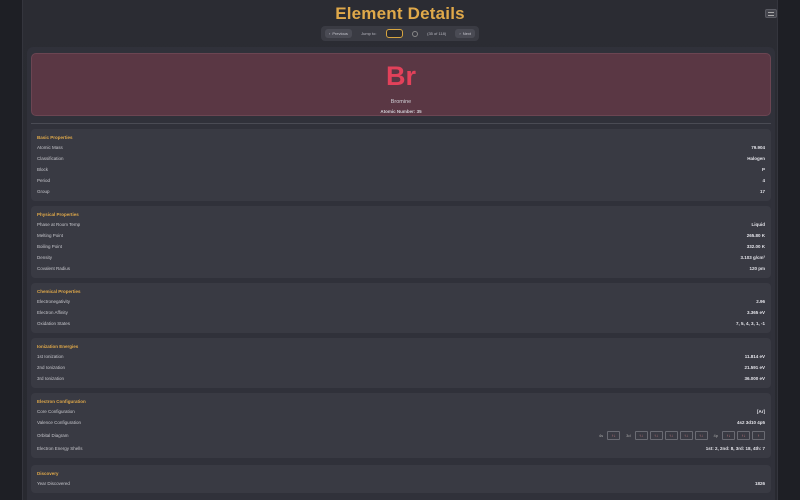 Image resolution: width=800 pixels, height=500 pixels. What do you see at coordinates (61, 401) in the screenshot?
I see `section-title: Electron Configuration` at bounding box center [61, 401].